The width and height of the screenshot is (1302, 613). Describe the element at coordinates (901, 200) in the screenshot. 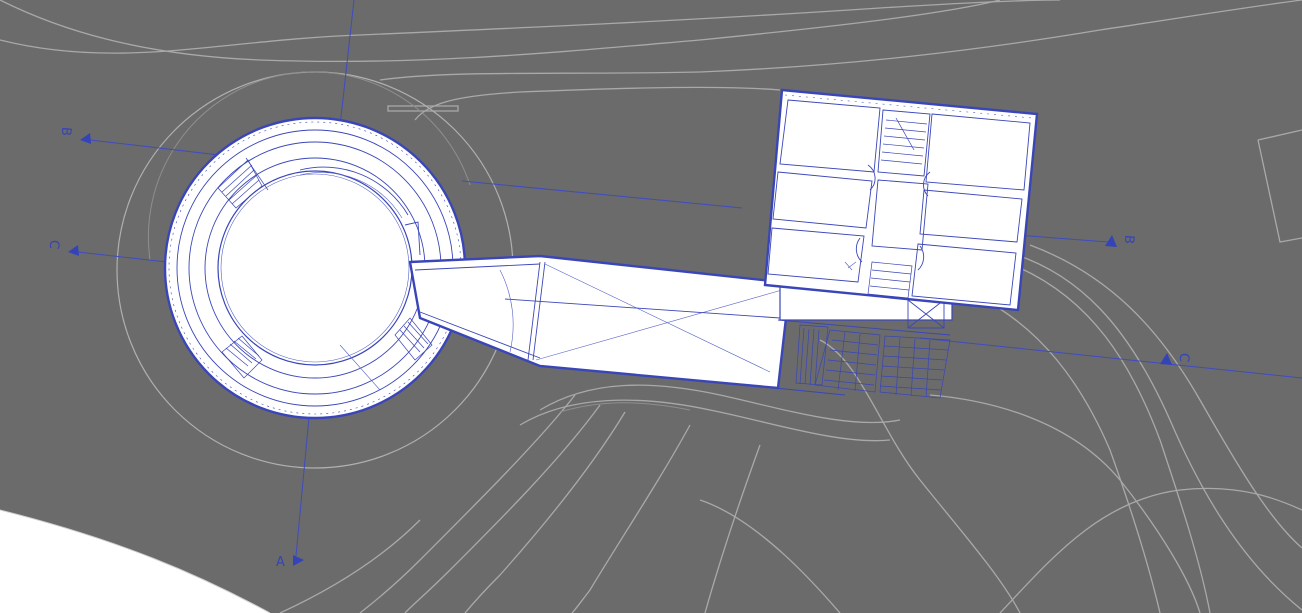

I see `rectangular-building` at that location.